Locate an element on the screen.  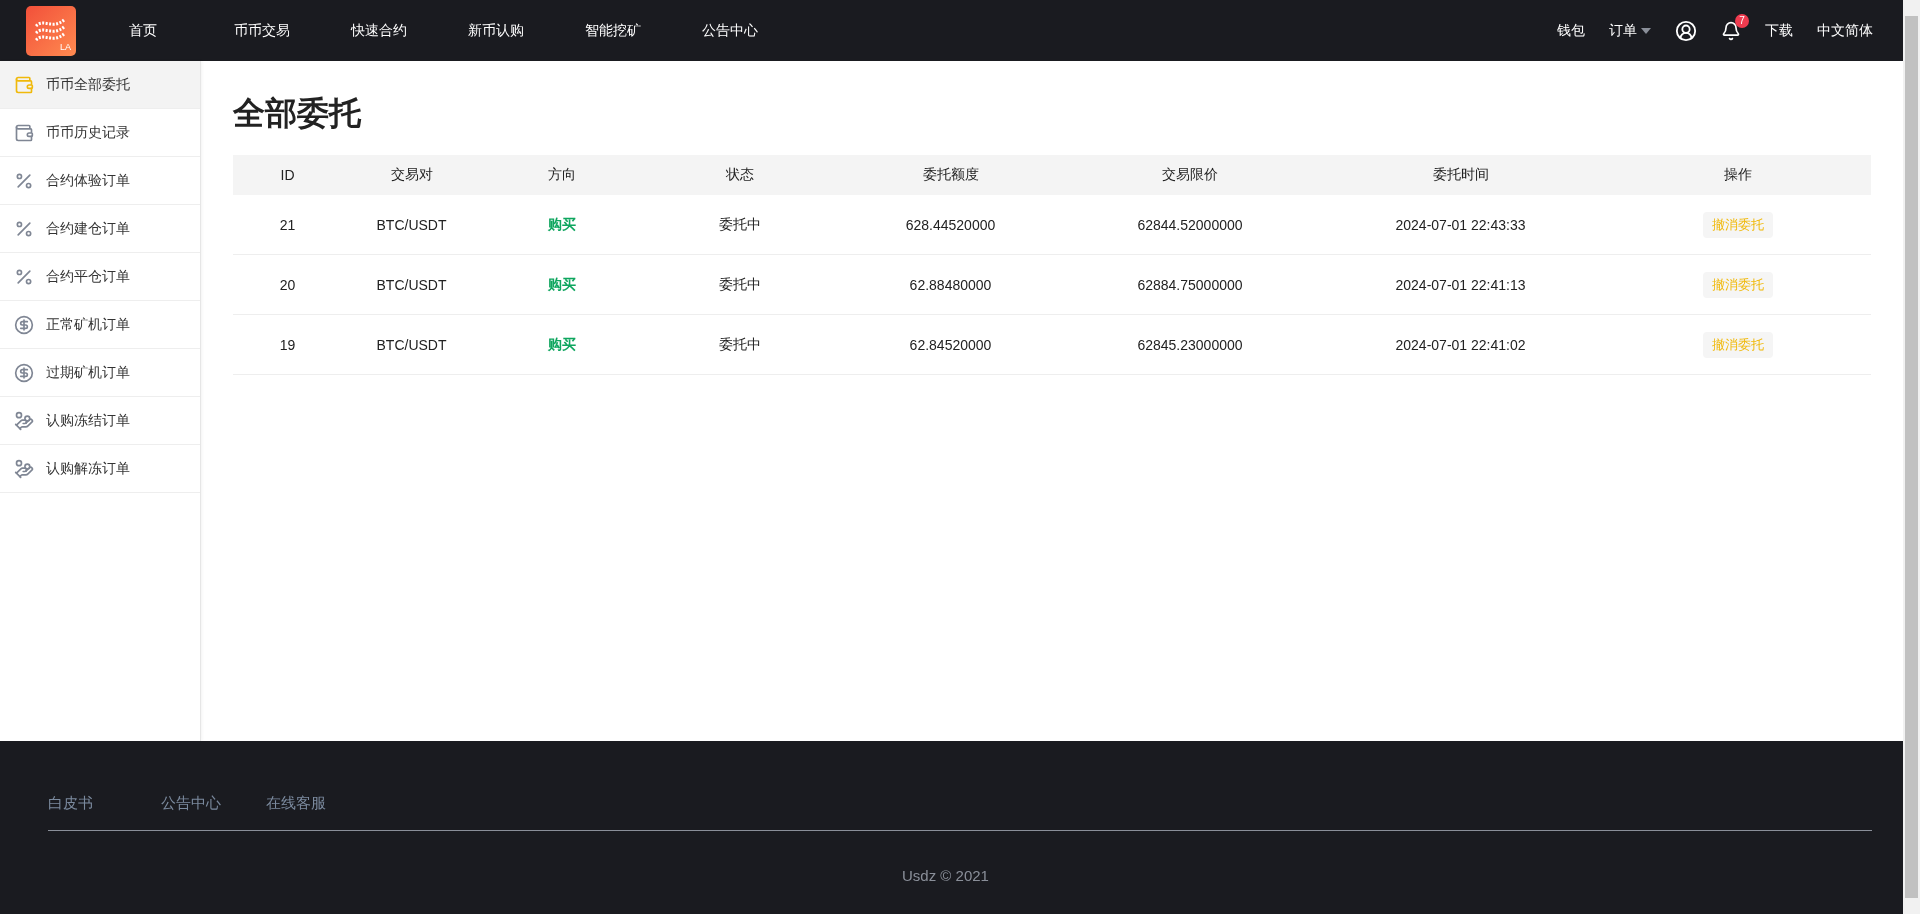
sidebar-item-label: 合约体验订单 is located at coordinates (88, 180).